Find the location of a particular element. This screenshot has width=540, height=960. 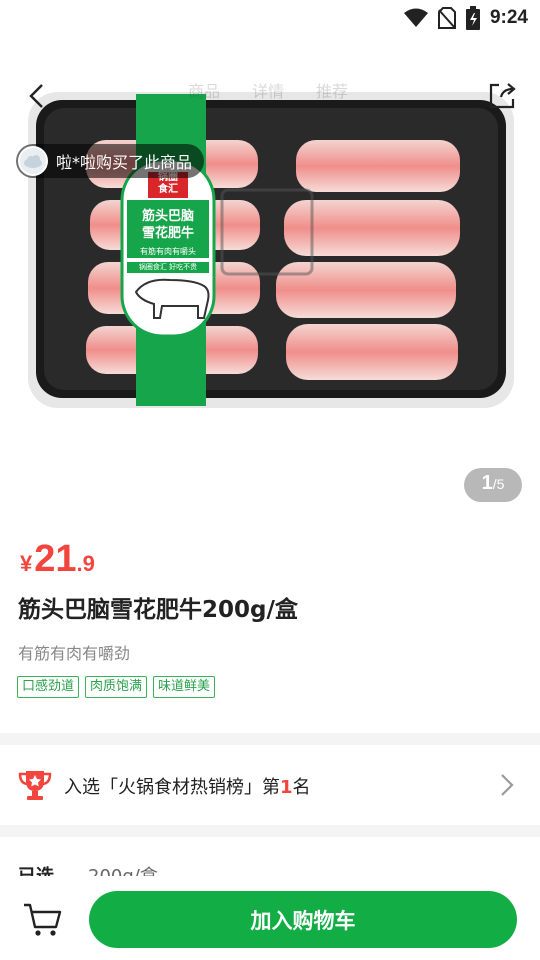

status-time: 9:24 is located at coordinates (508, 17).